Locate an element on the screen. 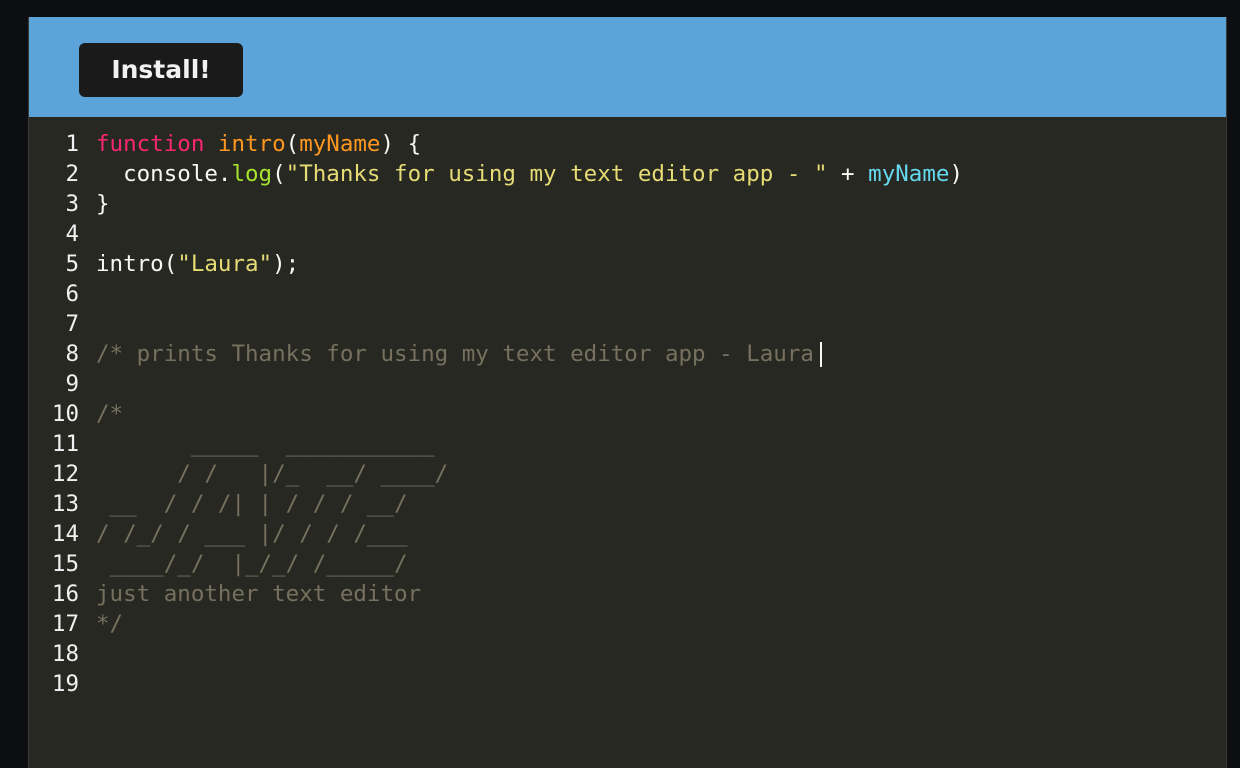  line-number: 4 is located at coordinates (72, 234).